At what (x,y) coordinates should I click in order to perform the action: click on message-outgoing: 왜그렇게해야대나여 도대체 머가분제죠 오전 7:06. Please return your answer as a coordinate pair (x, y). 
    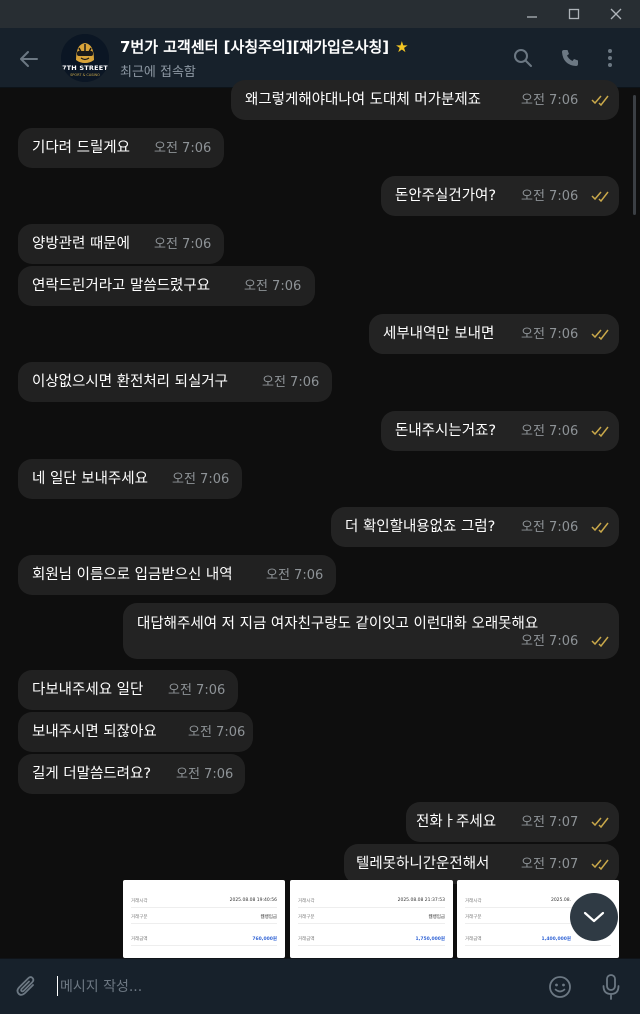
    Looking at the image, I should click on (425, 100).